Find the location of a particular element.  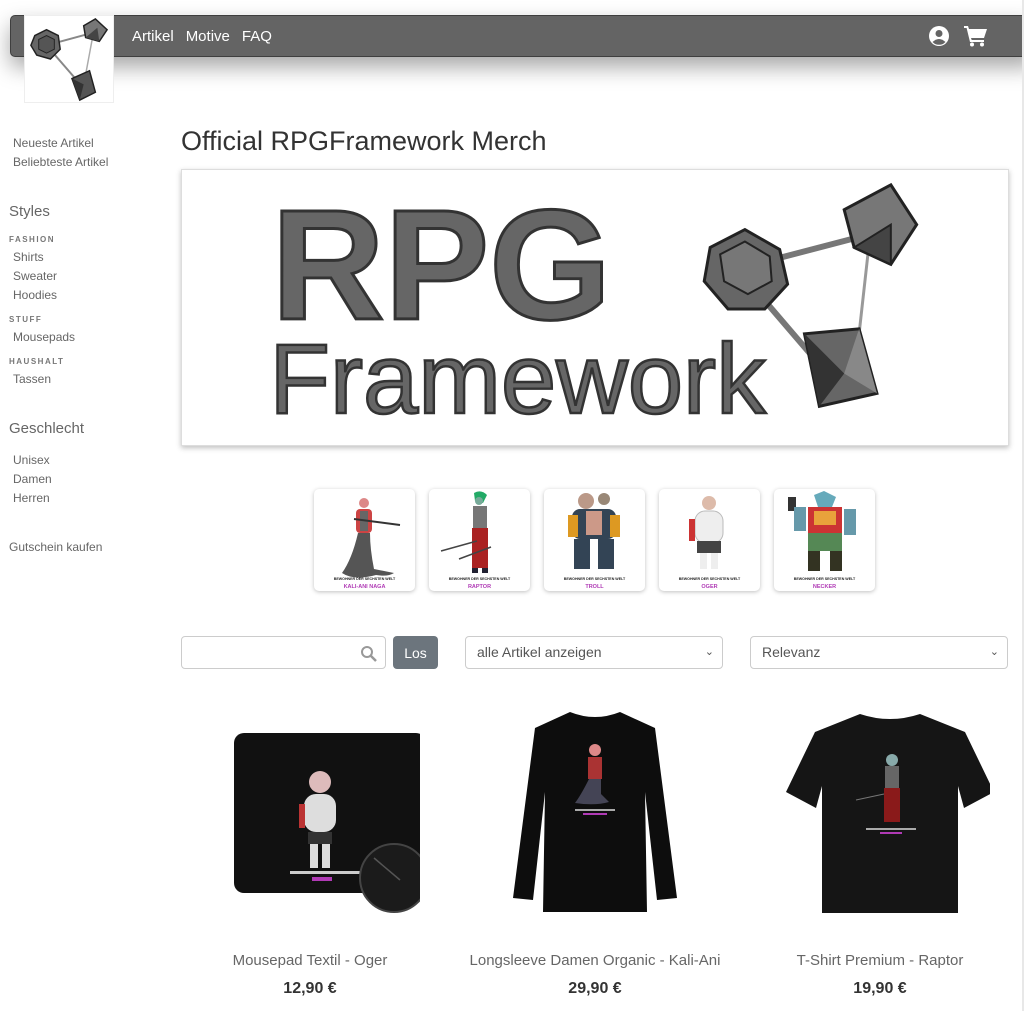

gift-voucher-link: Gutschein kaufen is located at coordinates (84, 547).